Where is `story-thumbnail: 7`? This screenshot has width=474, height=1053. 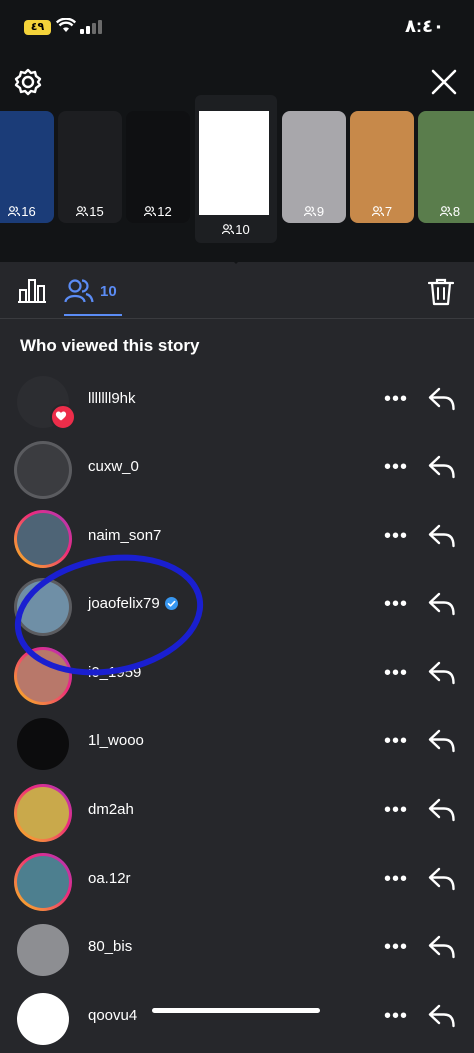
story-thumbnail: 7 is located at coordinates (382, 167).